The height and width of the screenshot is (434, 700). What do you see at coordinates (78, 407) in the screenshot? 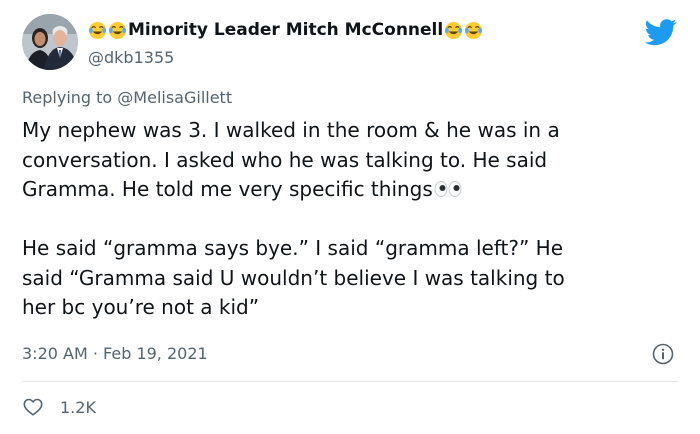
I see `like-count: 1.2K` at bounding box center [78, 407].